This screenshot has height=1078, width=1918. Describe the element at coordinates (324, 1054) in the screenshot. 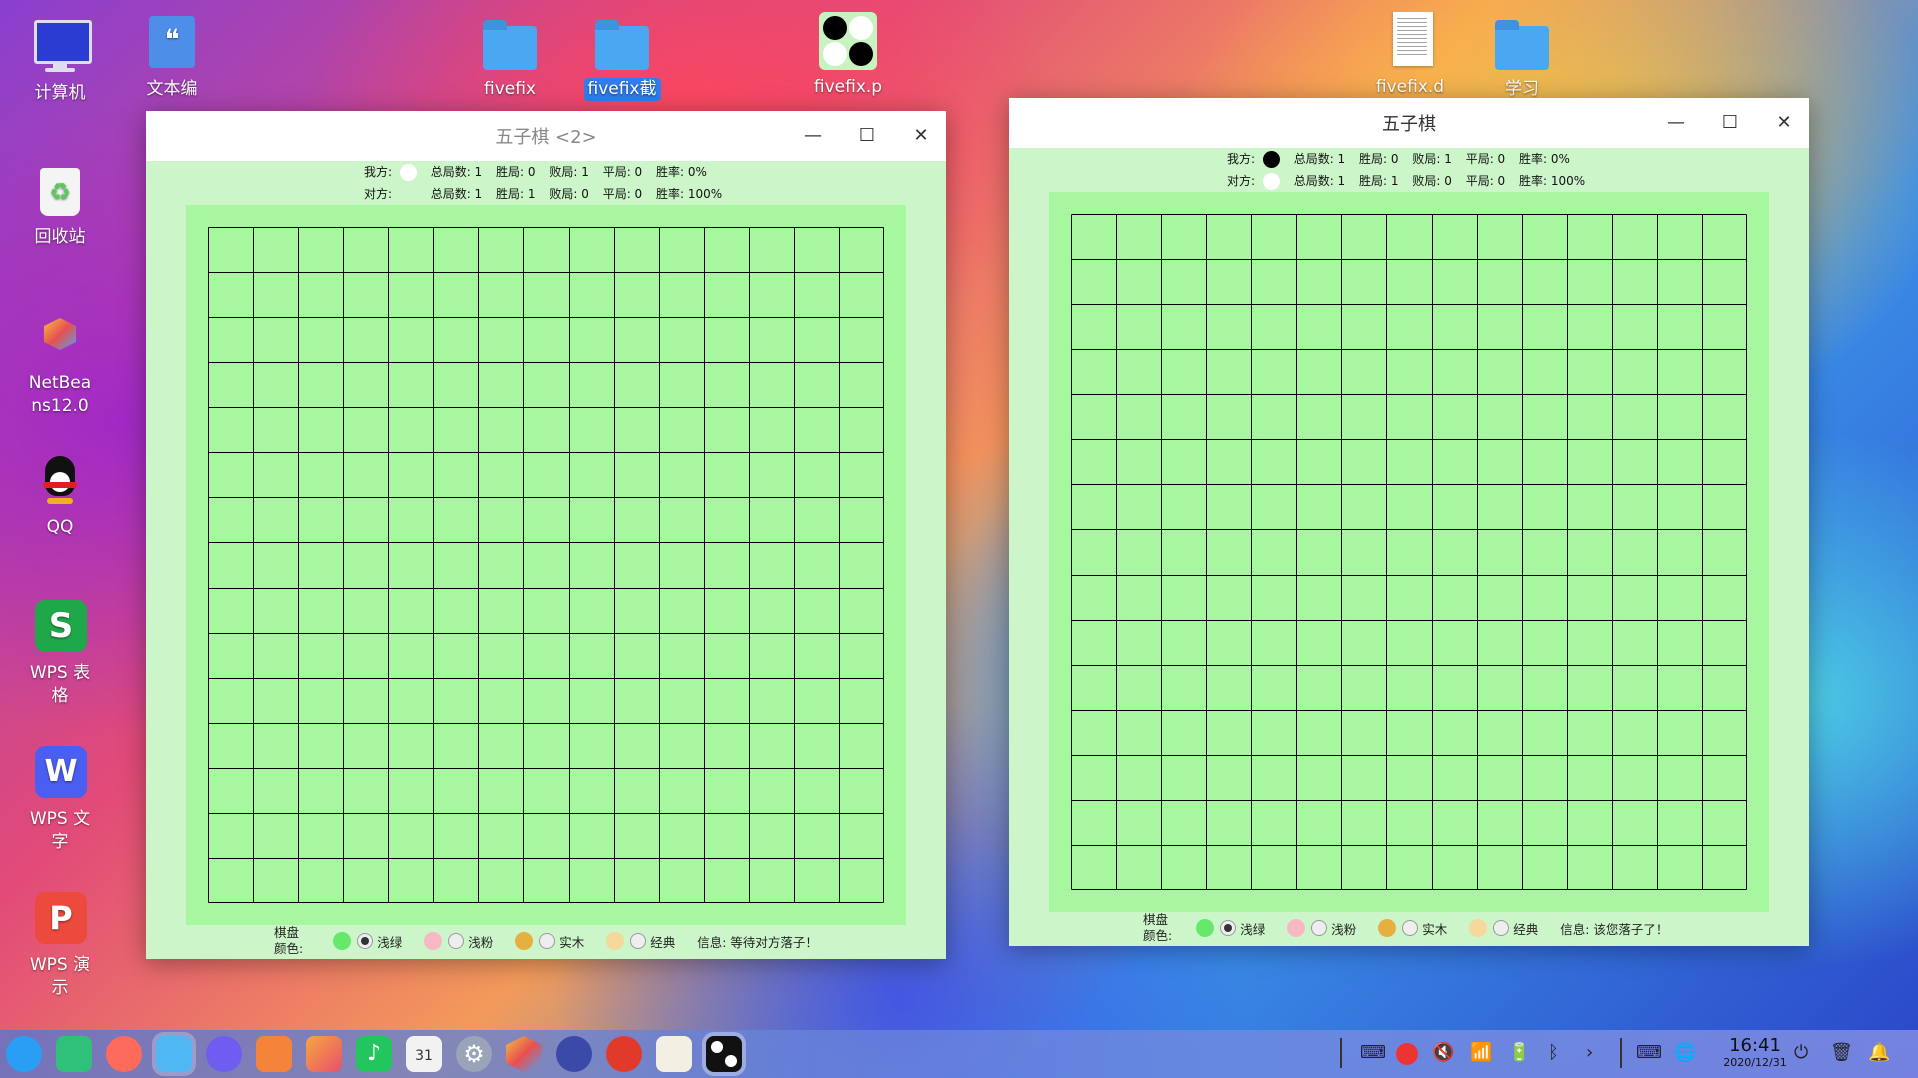

I see `image-viewer-icon` at that location.